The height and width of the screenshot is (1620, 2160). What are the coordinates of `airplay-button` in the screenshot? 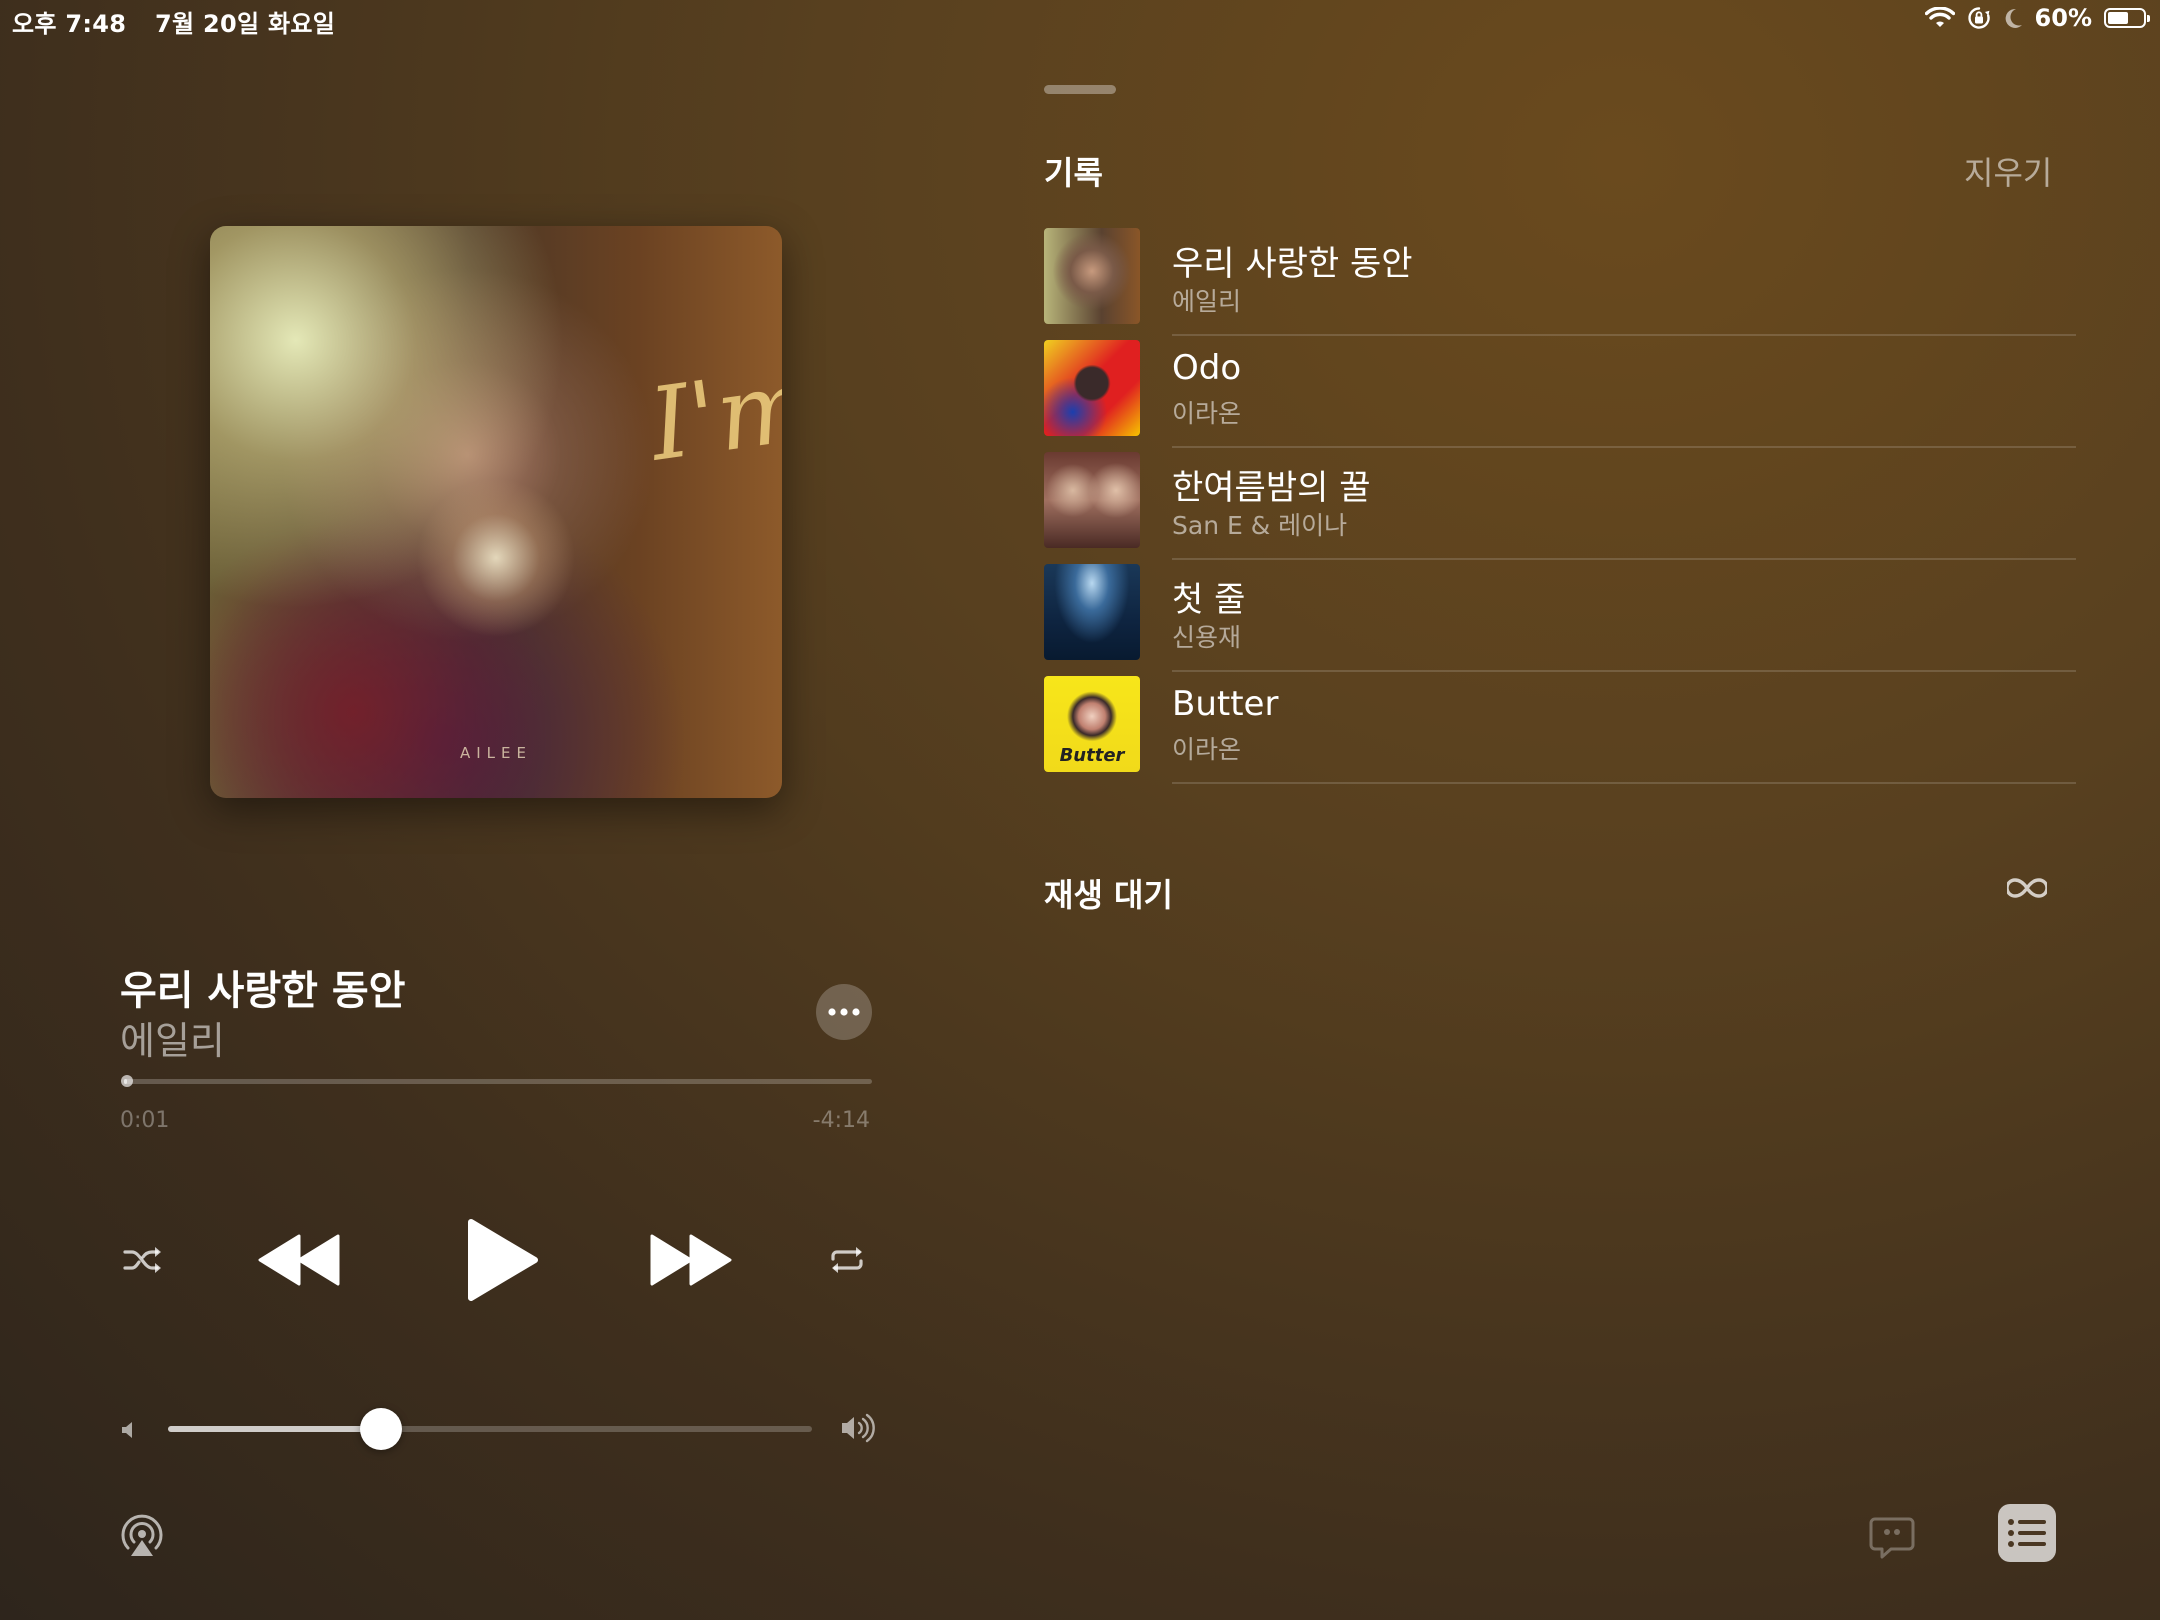 It's located at (142, 1536).